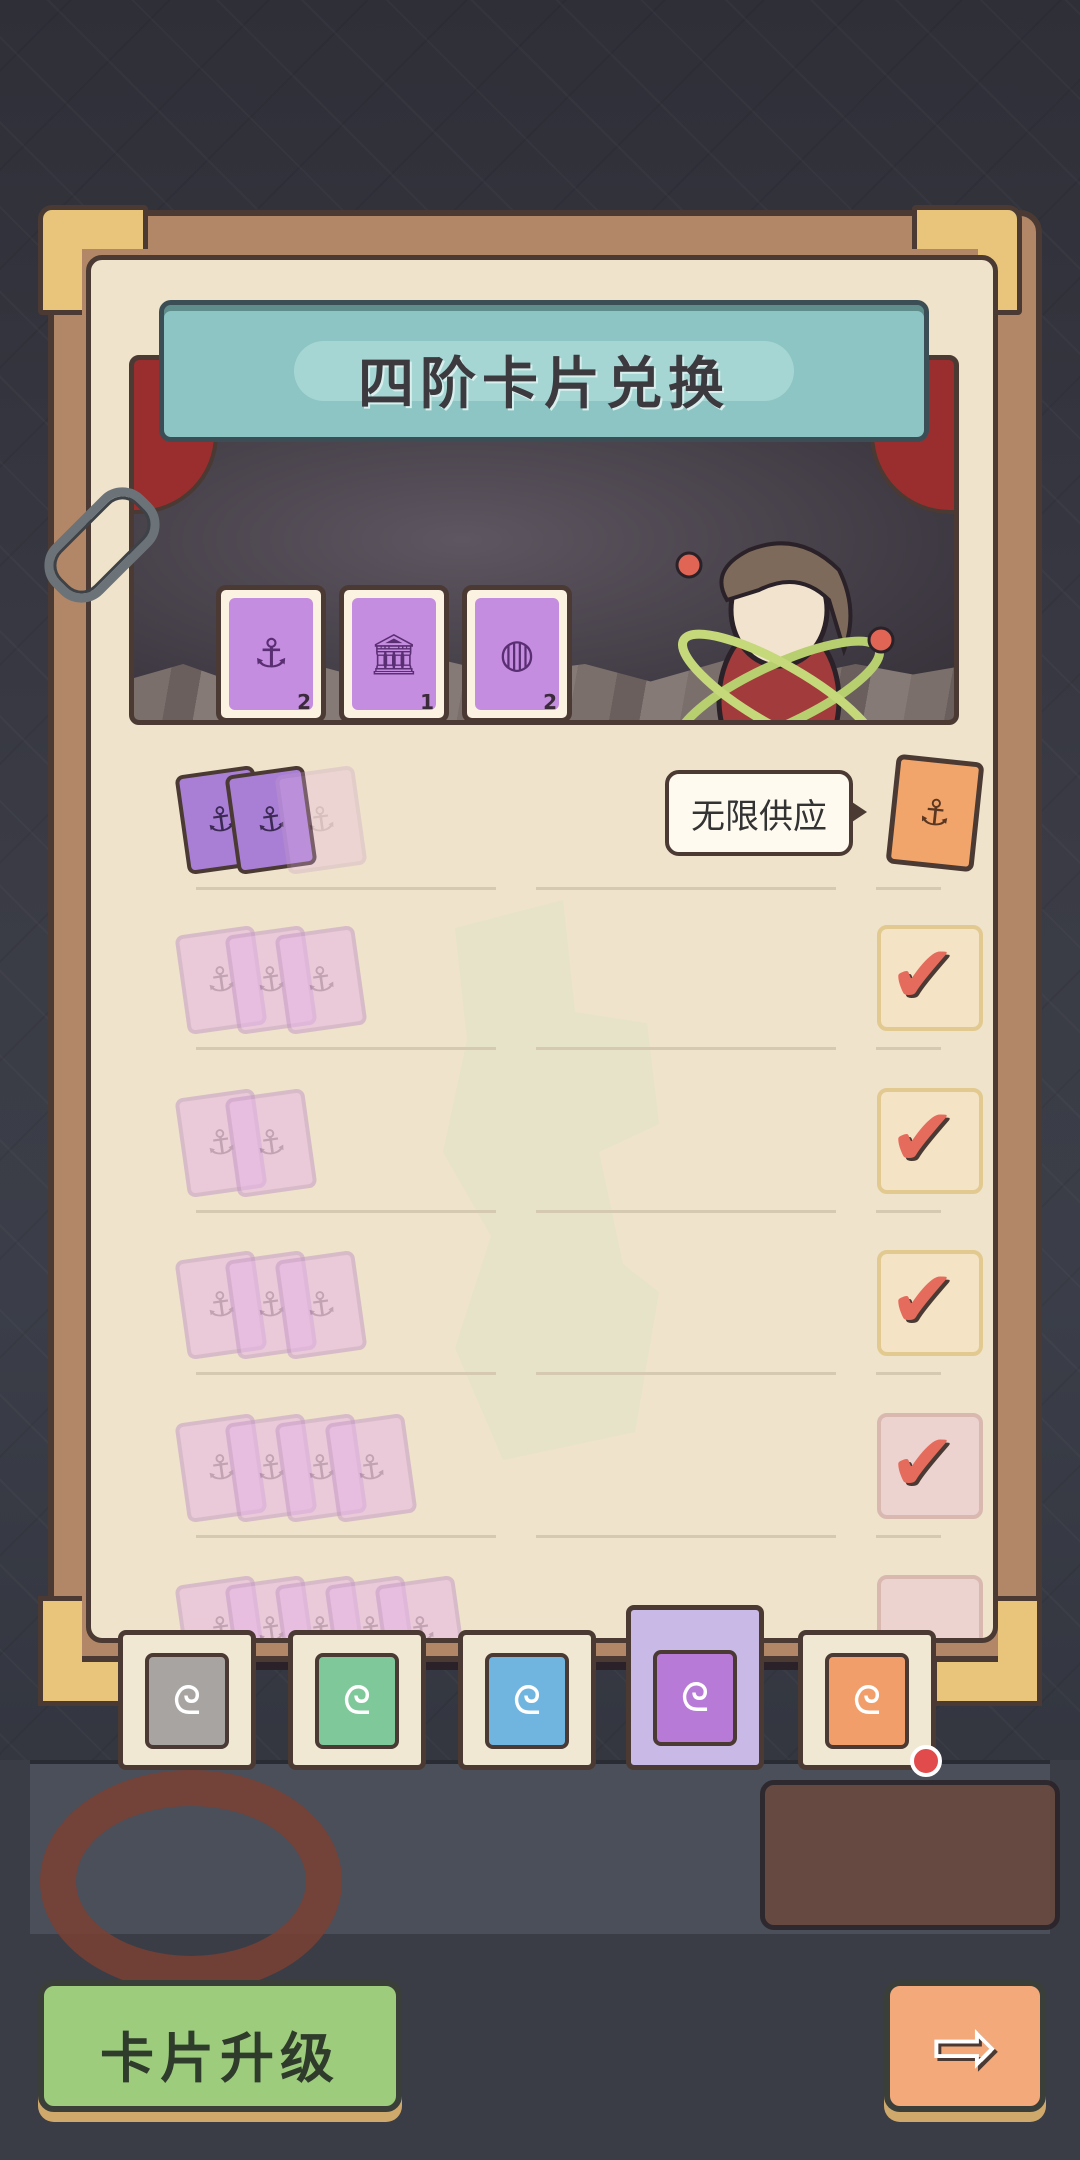  Describe the element at coordinates (926, 1761) in the screenshot. I see `notification-dot` at that location.